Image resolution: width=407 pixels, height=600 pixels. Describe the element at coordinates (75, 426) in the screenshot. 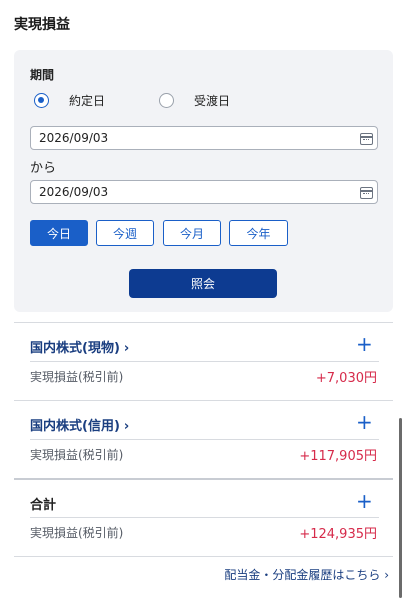

I see `section-title: 国内株式(信用)` at that location.